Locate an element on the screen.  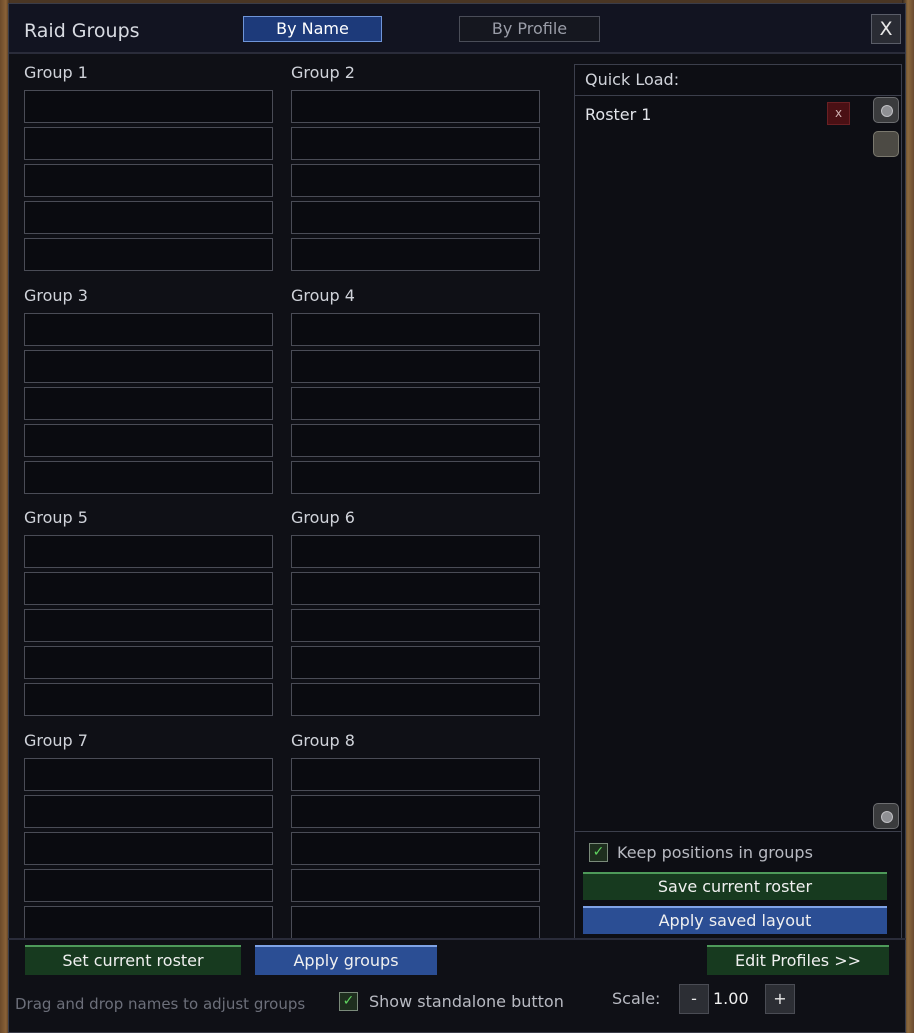
apply-layout-button: Apply saved layout is located at coordinates (735, 920).